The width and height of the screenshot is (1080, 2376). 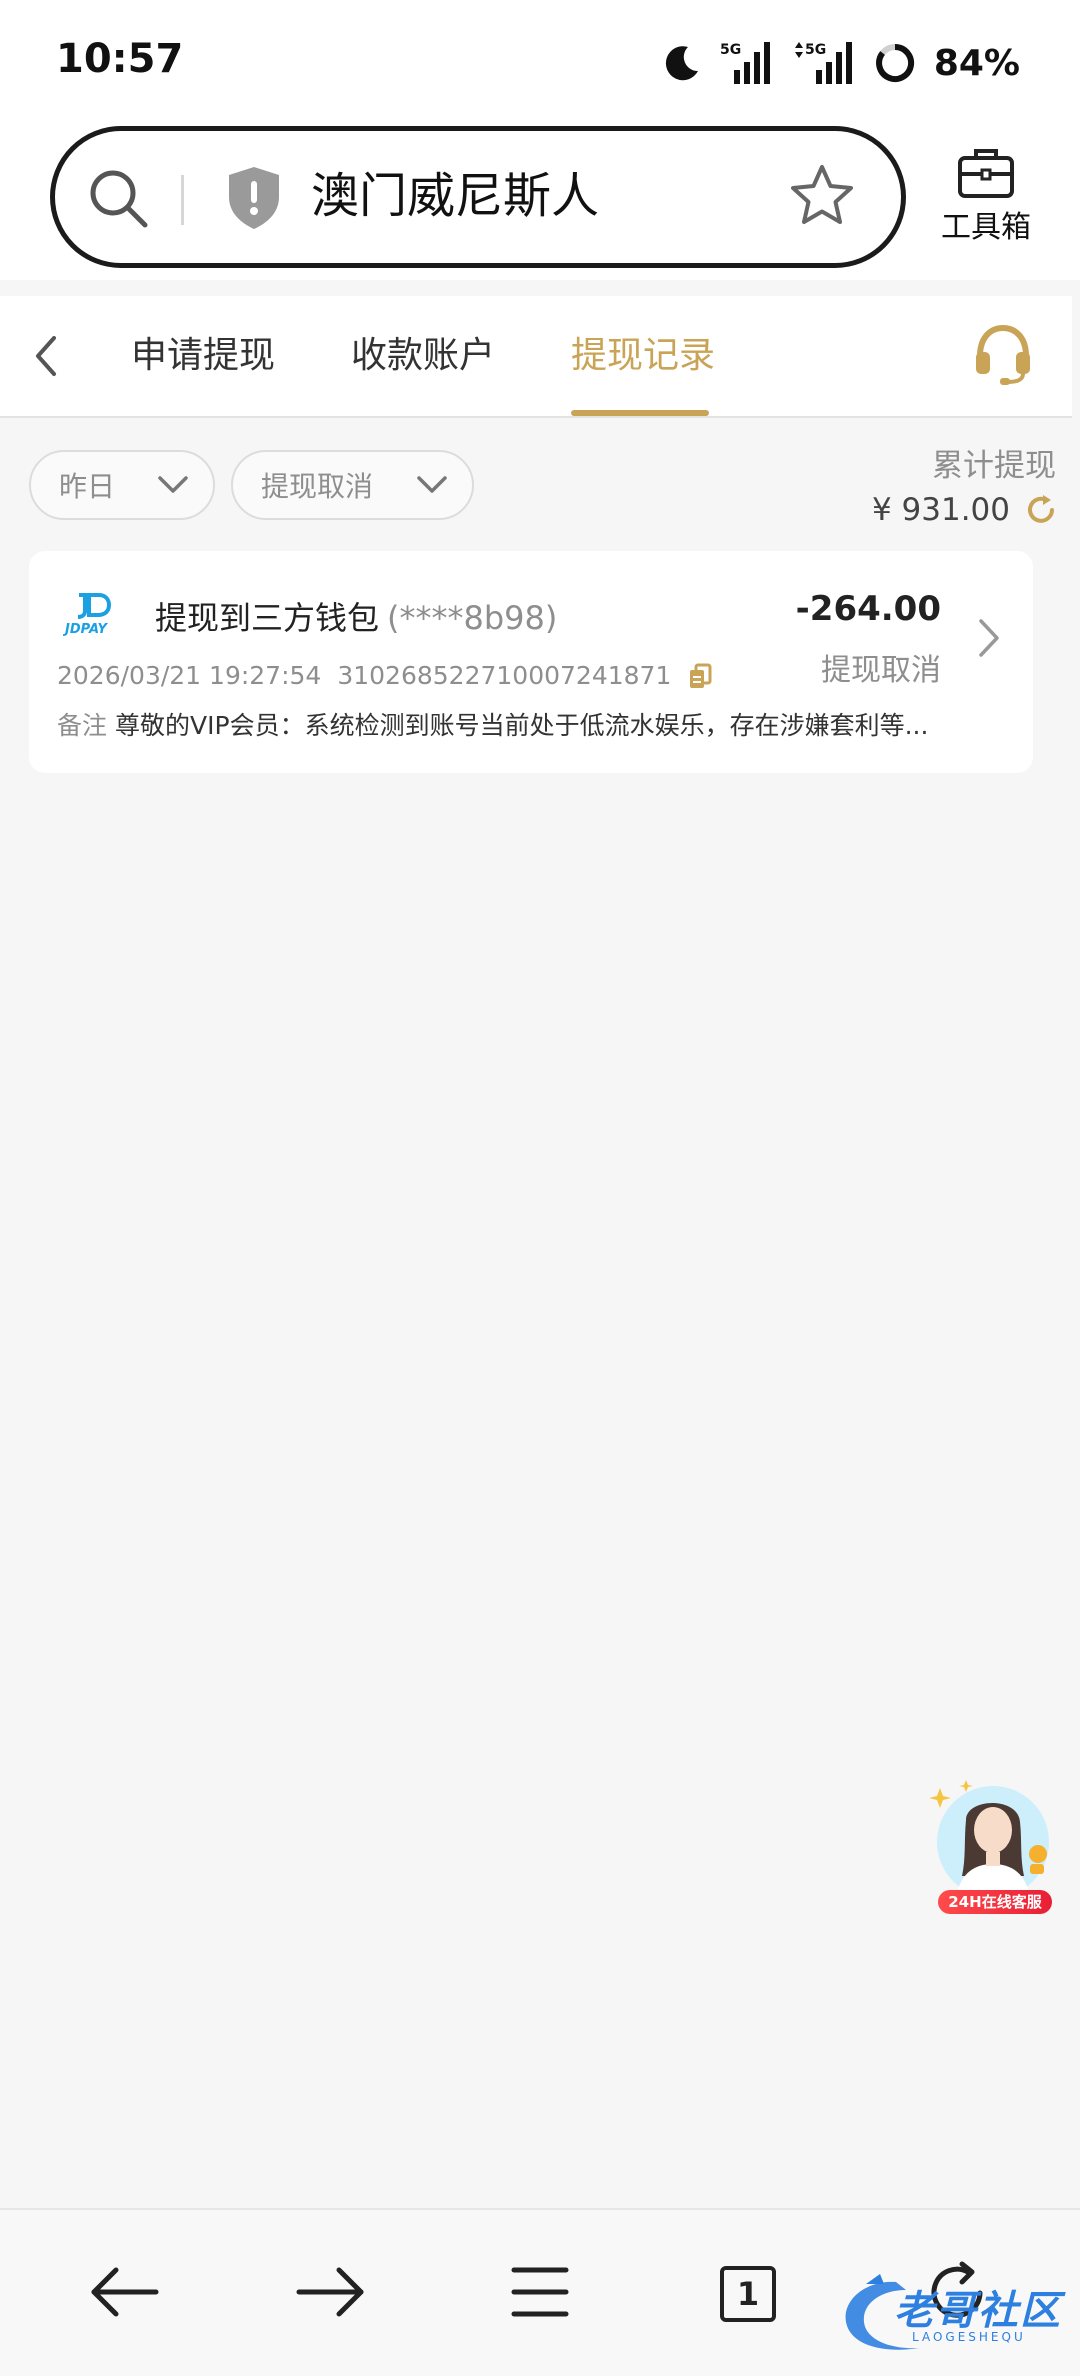 What do you see at coordinates (989, 638) in the screenshot?
I see `chevron-right-icon` at bounding box center [989, 638].